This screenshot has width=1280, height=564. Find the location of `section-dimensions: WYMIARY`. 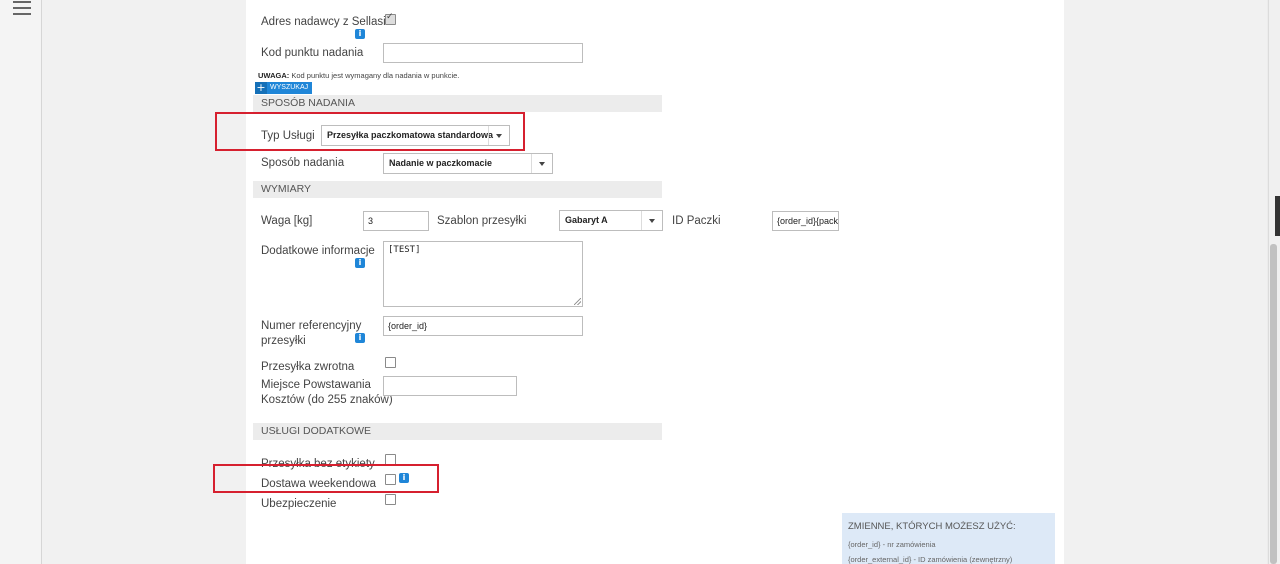

section-dimensions: WYMIARY is located at coordinates (457, 189).